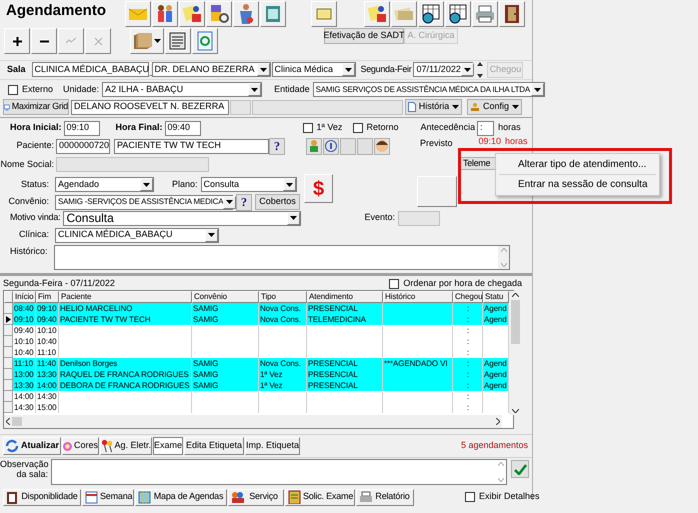 The width and height of the screenshot is (698, 513). I want to click on table-row: 08:40 09:10 HELIO MARCELINO SAMIG Nova Cons. PRESENCIAL : Agend, so click(256, 308).